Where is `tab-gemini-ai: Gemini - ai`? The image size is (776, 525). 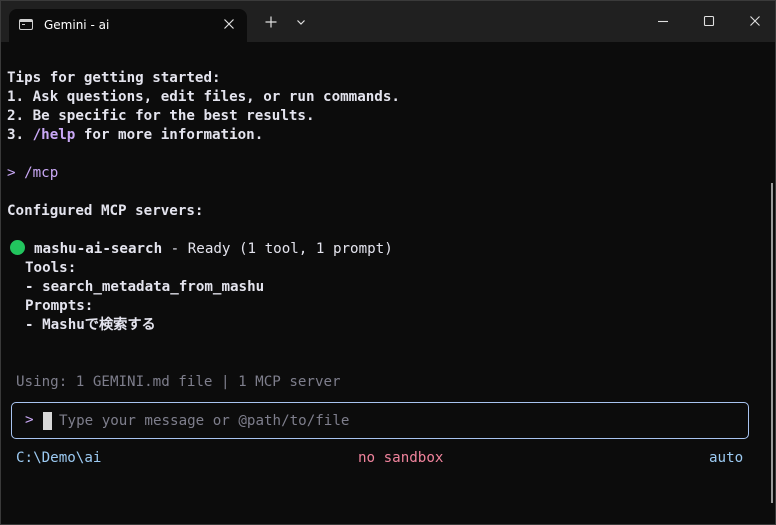
tab-gemini-ai: Gemini - ai is located at coordinates (128, 25).